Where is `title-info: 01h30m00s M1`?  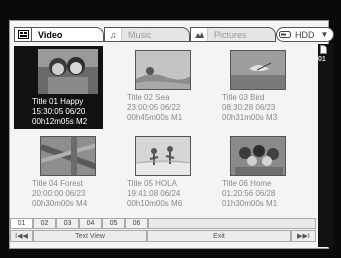
title-info: 01h30m00s M1 is located at coordinates (250, 203).